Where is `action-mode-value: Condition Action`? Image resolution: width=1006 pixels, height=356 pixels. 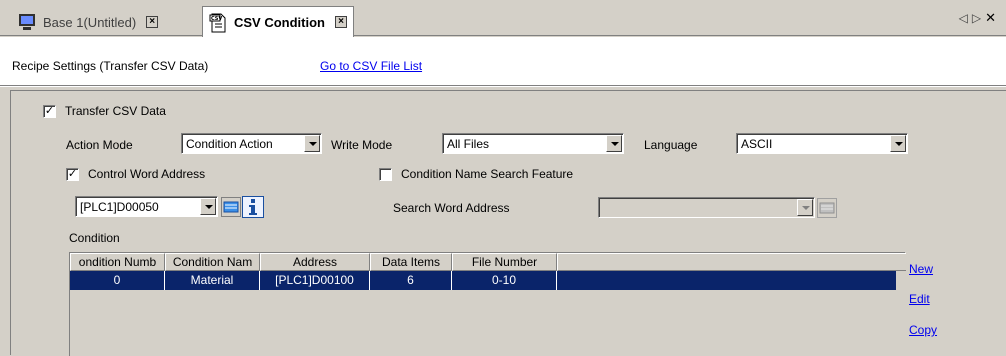 action-mode-value: Condition Action is located at coordinates (229, 144).